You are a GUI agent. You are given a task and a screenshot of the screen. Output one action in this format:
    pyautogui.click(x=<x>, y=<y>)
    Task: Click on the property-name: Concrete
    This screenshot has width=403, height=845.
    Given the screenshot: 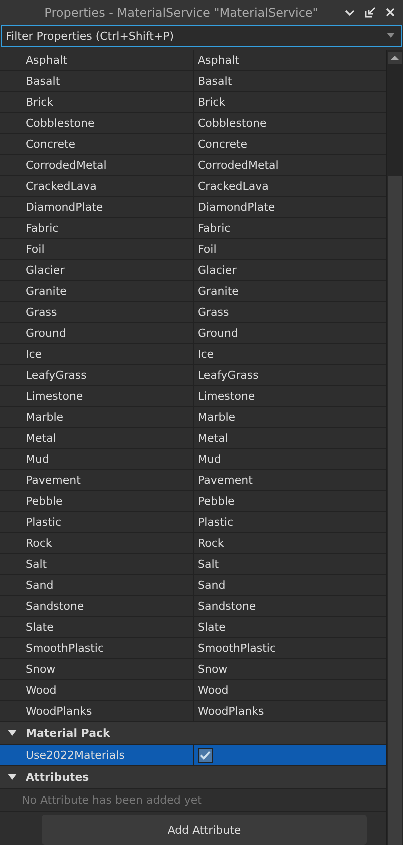 What is the action you would take?
    pyautogui.click(x=97, y=144)
    